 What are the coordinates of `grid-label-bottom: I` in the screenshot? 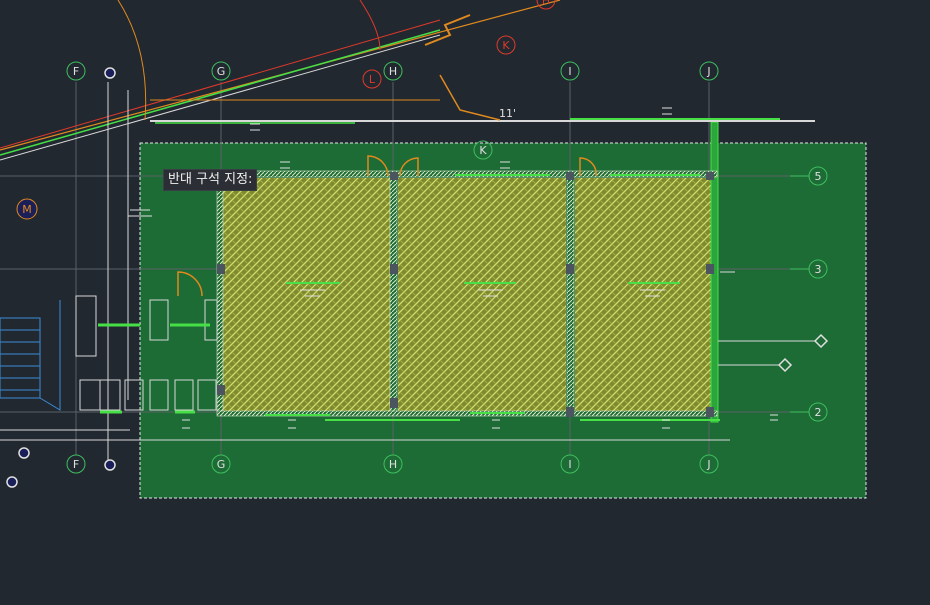 It's located at (569, 464).